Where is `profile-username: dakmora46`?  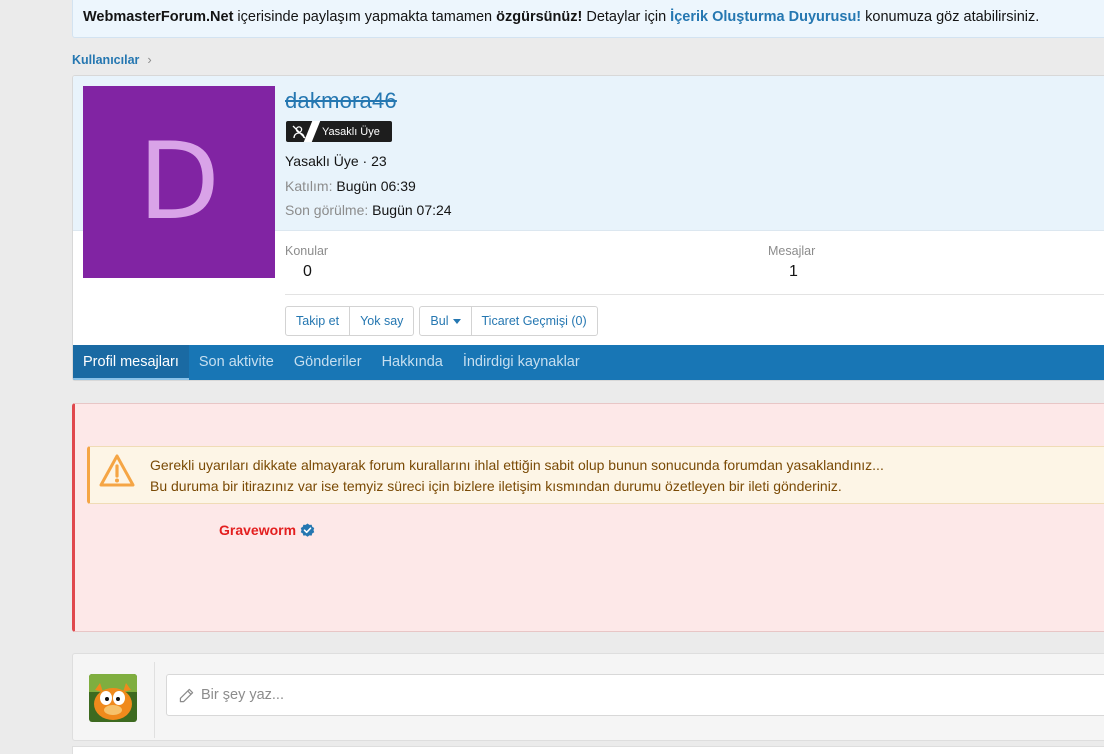
profile-username: dakmora46 is located at coordinates (341, 101).